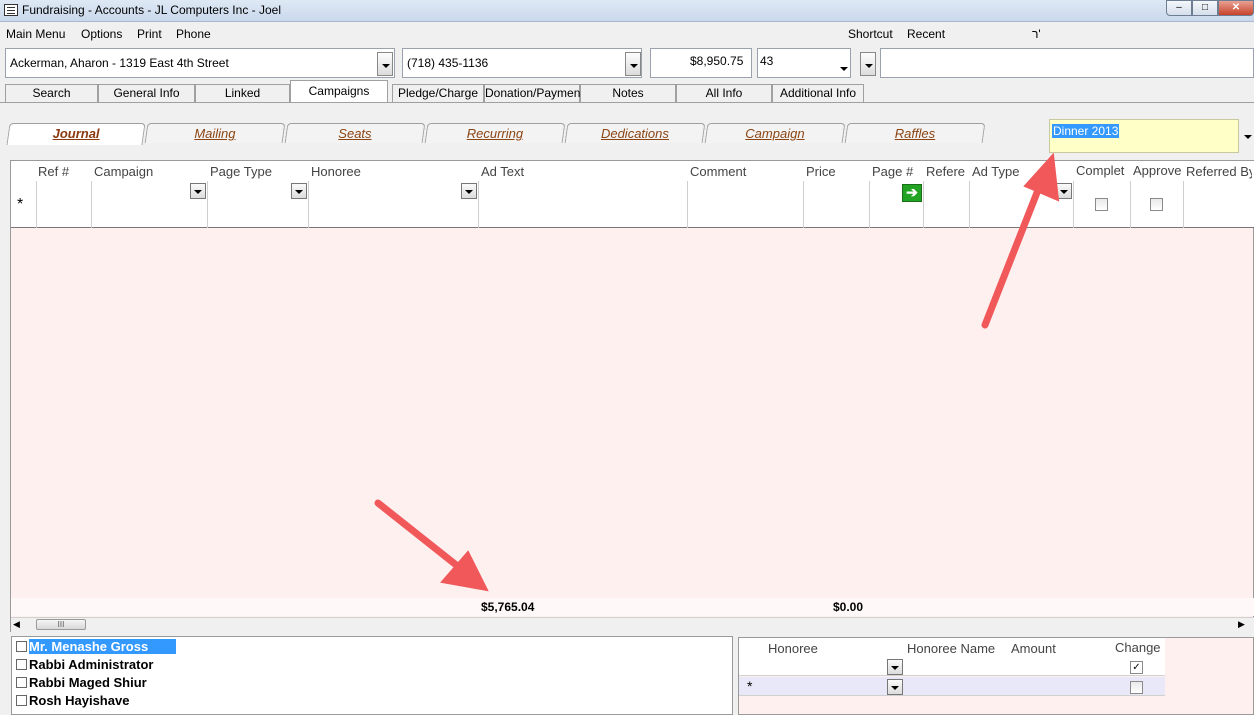 Image resolution: width=1254 pixels, height=715 pixels. I want to click on arrow-to-total, so click(419, 535).